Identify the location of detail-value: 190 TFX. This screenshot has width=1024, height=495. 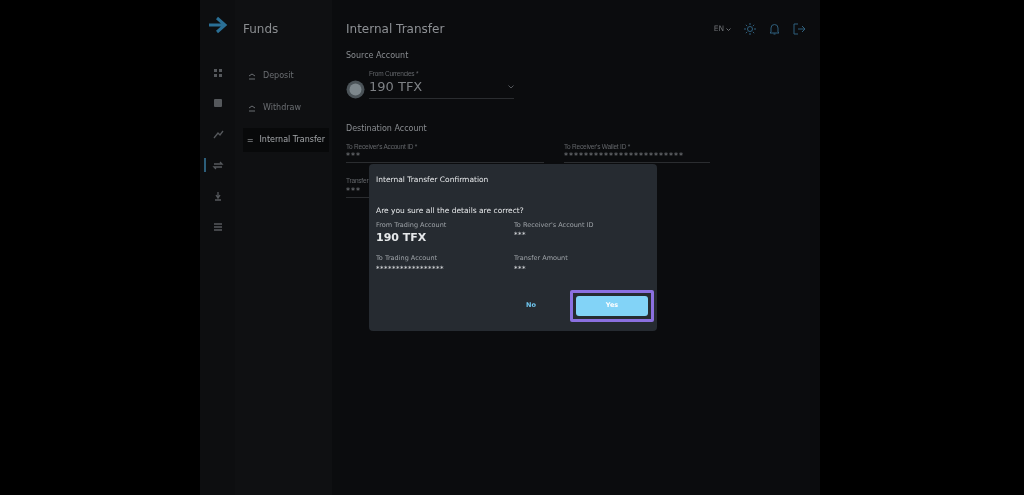
(402, 238).